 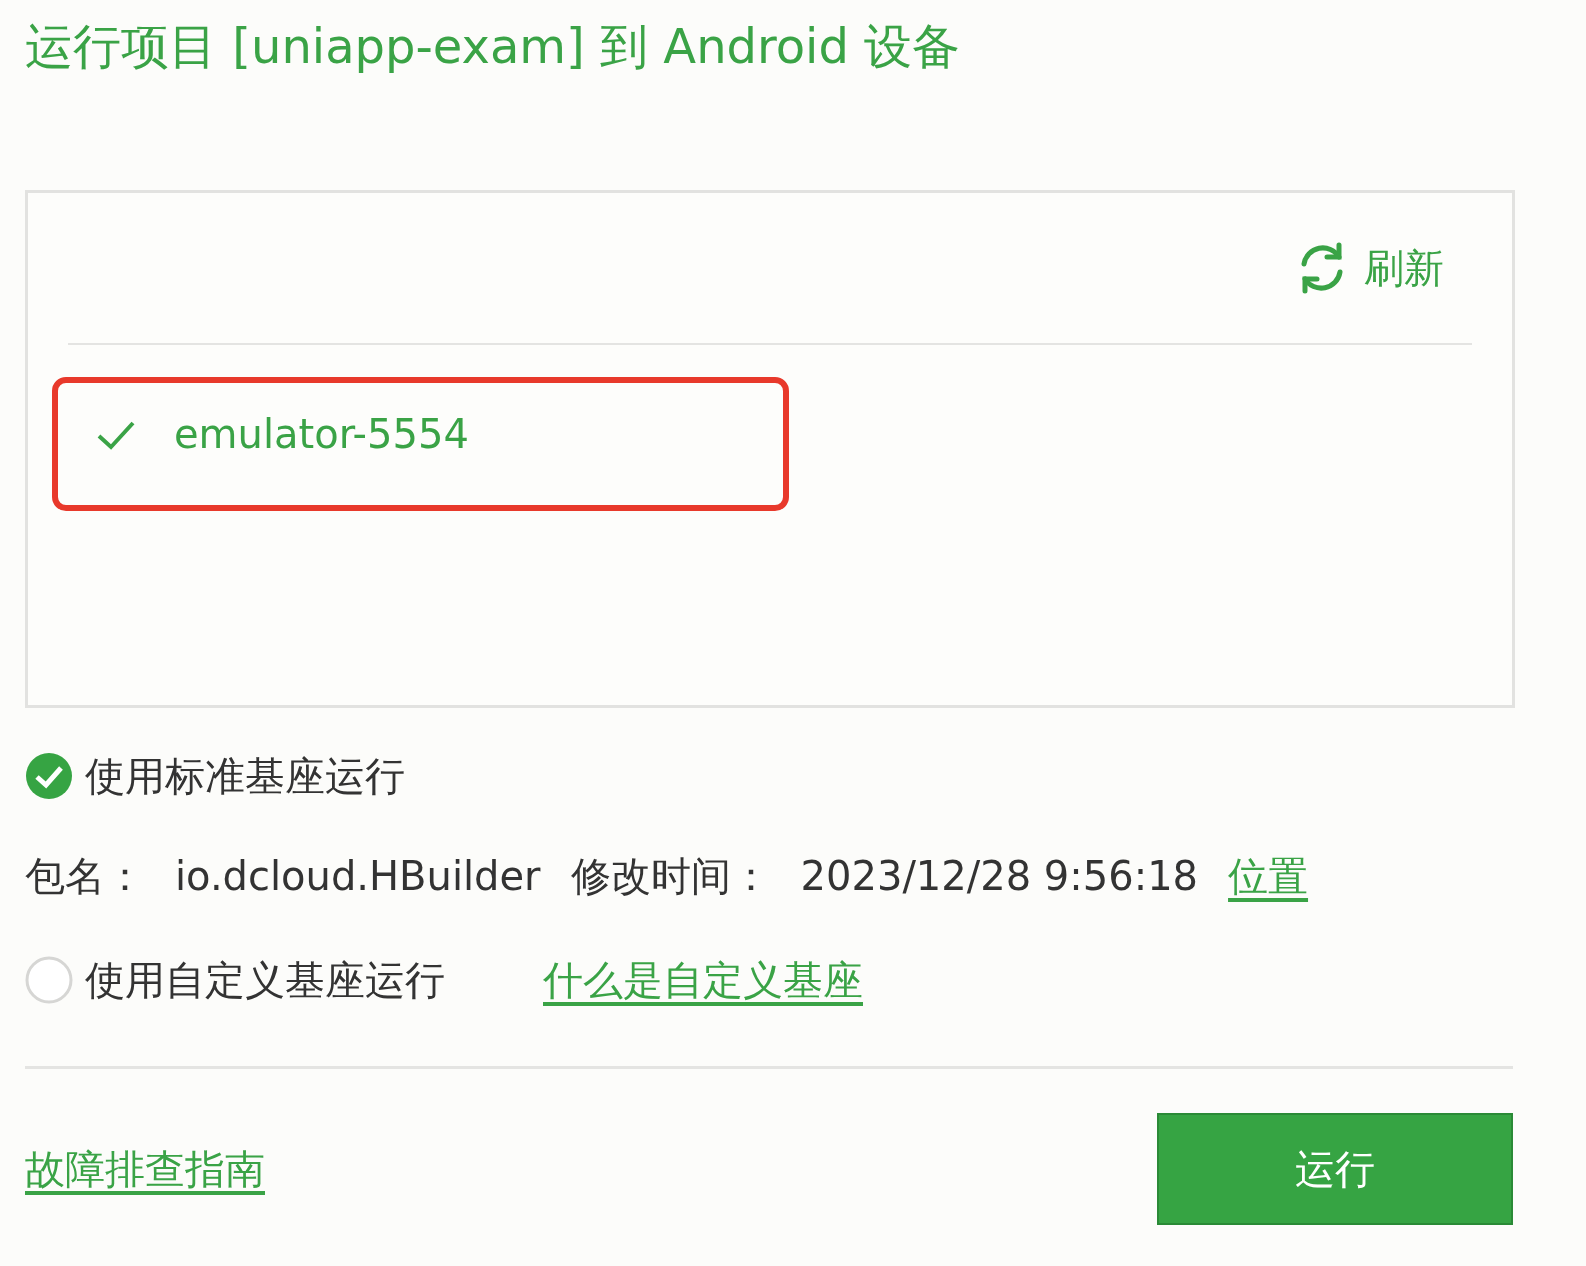 What do you see at coordinates (493, 46) in the screenshot?
I see `dialog-title: 运行项目 [uniapp-exam] 到 Android 设备` at bounding box center [493, 46].